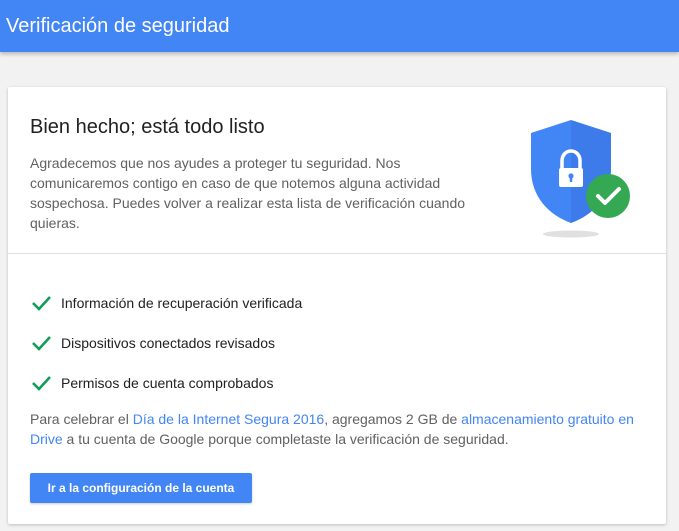 This screenshot has width=679, height=531. Describe the element at coordinates (147, 127) in the screenshot. I see `card-title: Bien hecho; está todo listo` at that location.